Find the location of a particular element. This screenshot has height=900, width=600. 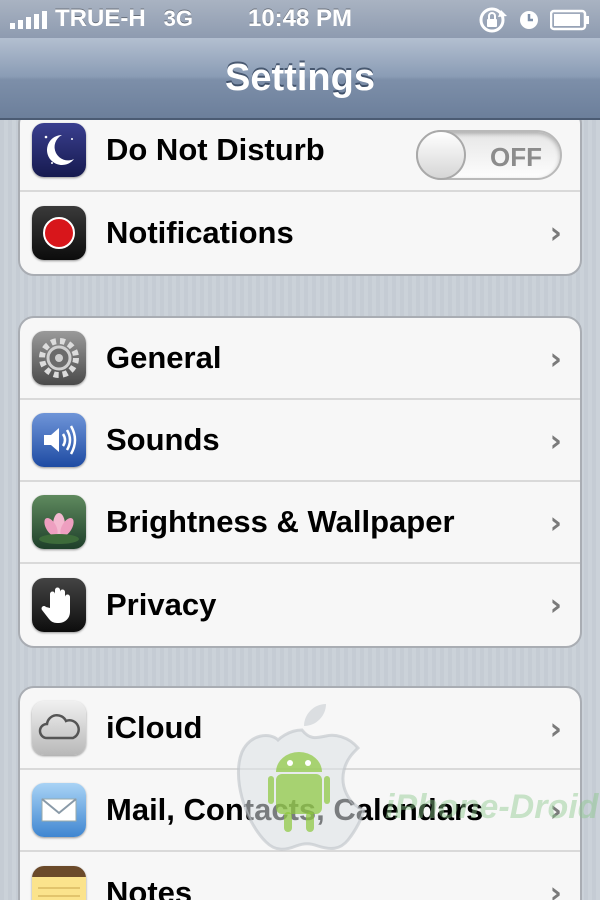

settings-row-sounds: Sounds › is located at coordinates (300, 441).